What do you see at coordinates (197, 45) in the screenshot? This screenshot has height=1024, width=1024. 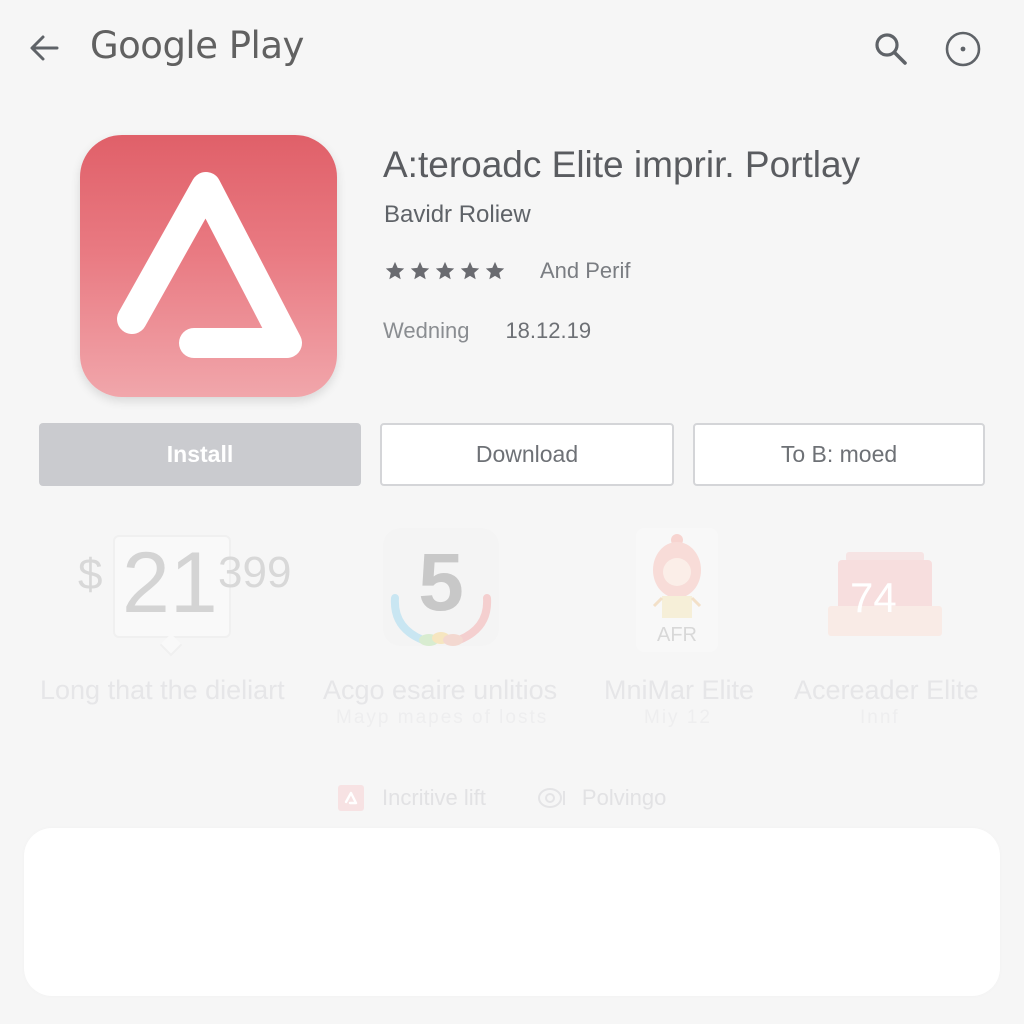 I see `brand-title: Google Play` at bounding box center [197, 45].